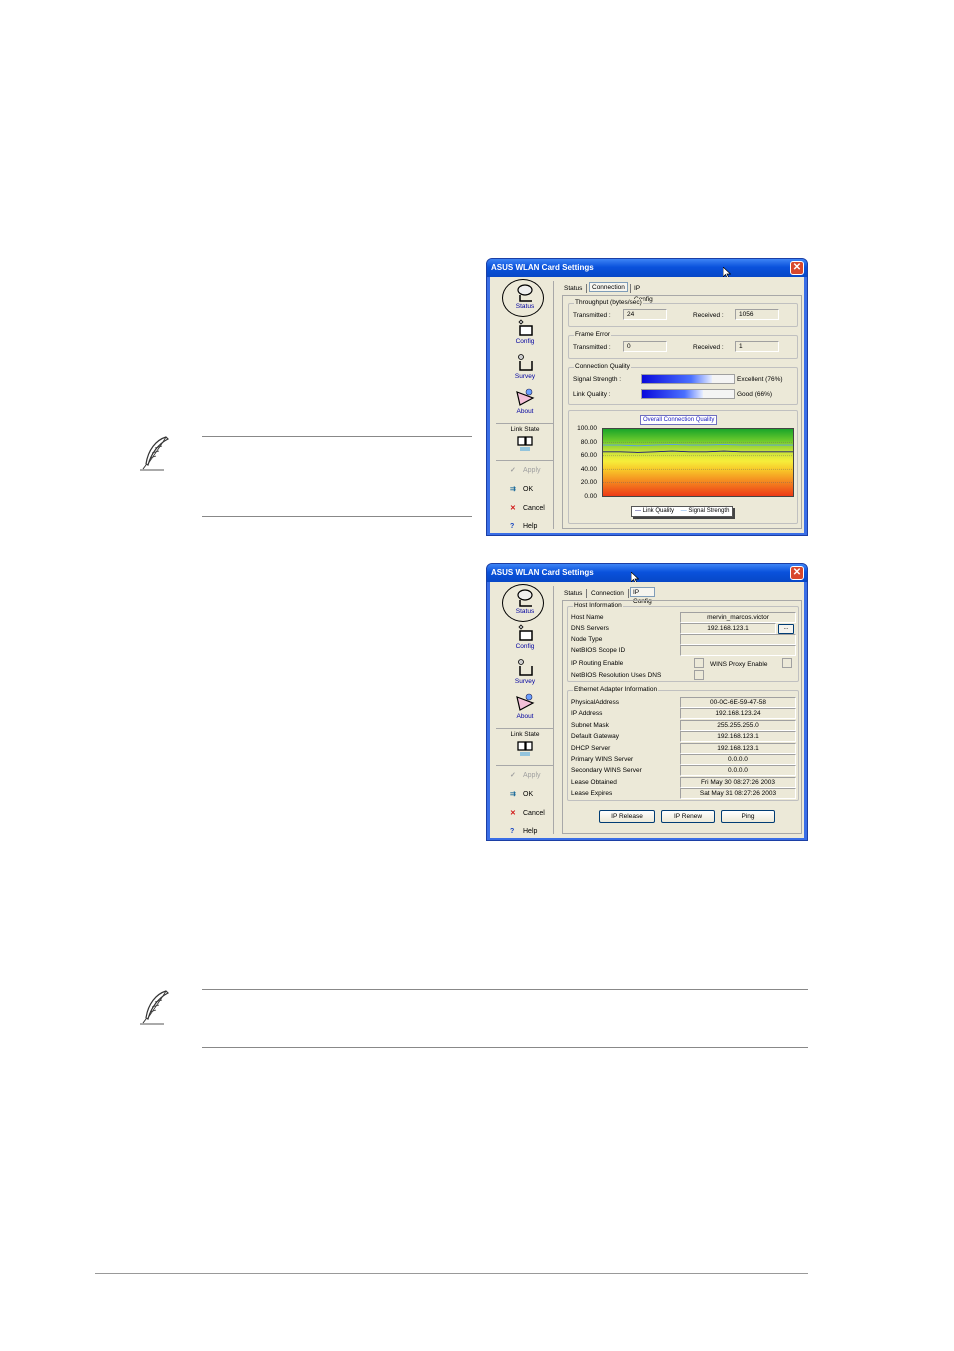  I want to click on adapter-row-value: 0.0.0.0, so click(738, 759).